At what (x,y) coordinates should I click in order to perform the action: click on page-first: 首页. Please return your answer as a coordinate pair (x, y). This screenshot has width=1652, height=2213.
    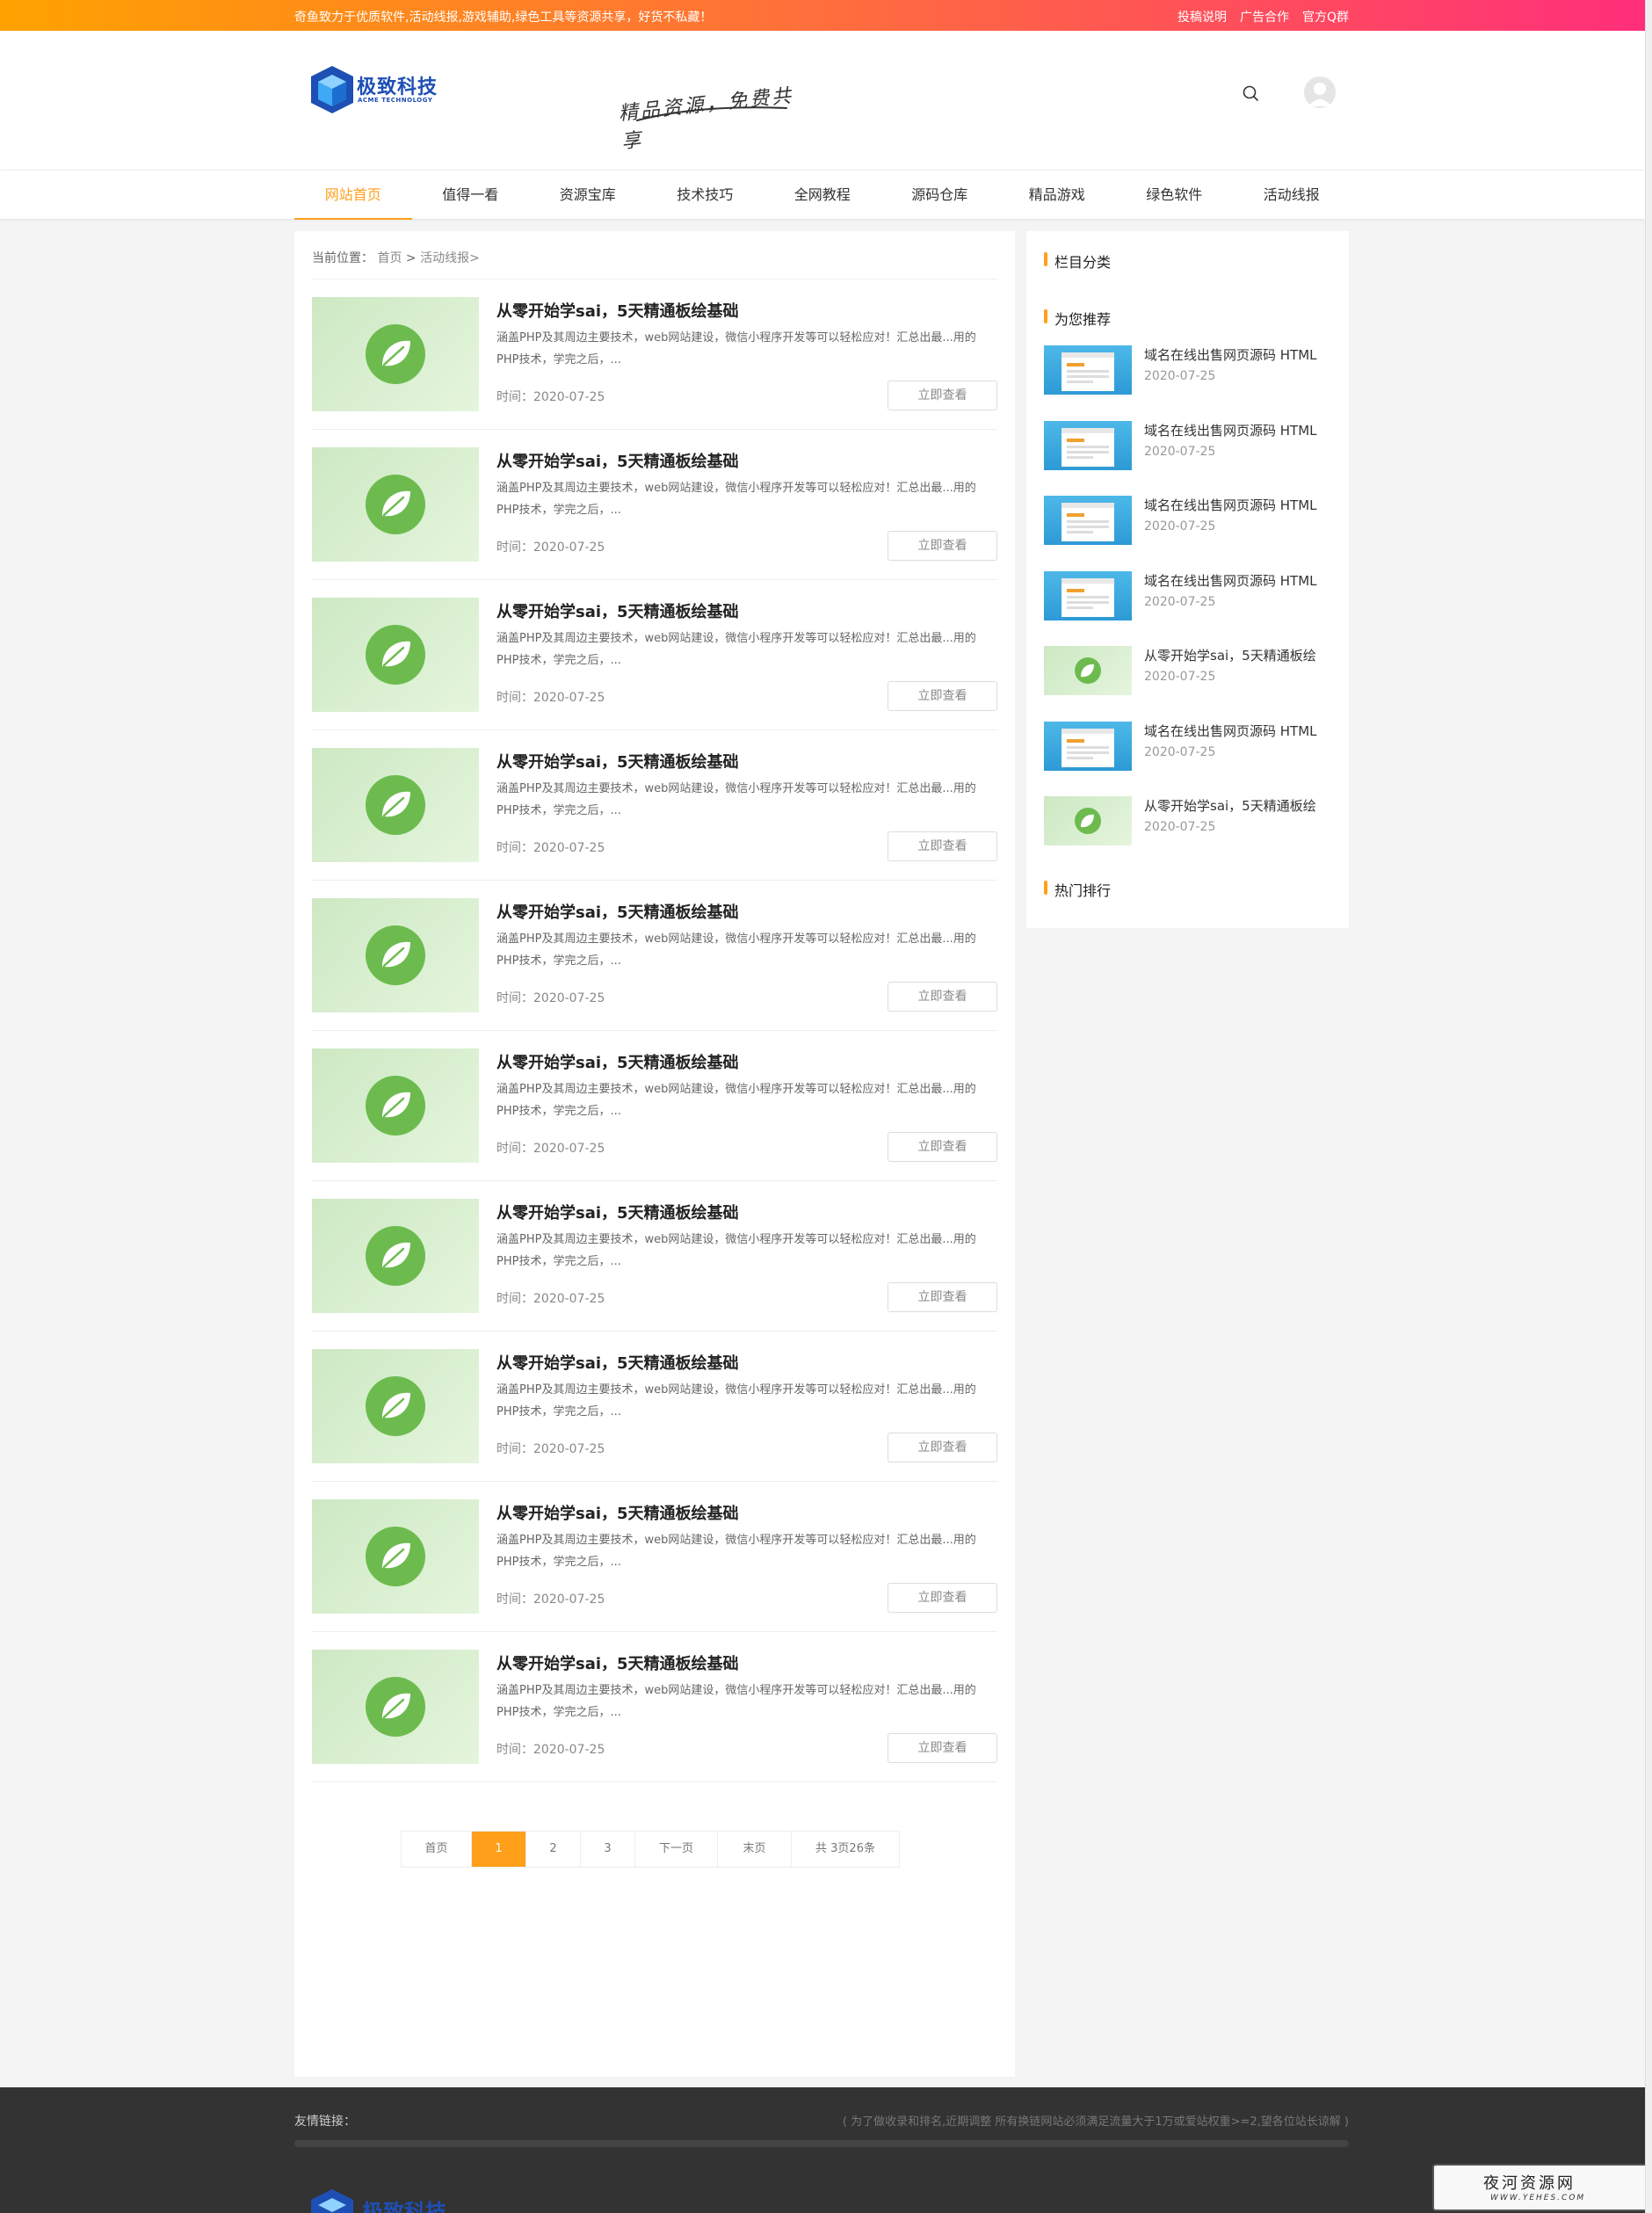
    Looking at the image, I should click on (437, 1849).